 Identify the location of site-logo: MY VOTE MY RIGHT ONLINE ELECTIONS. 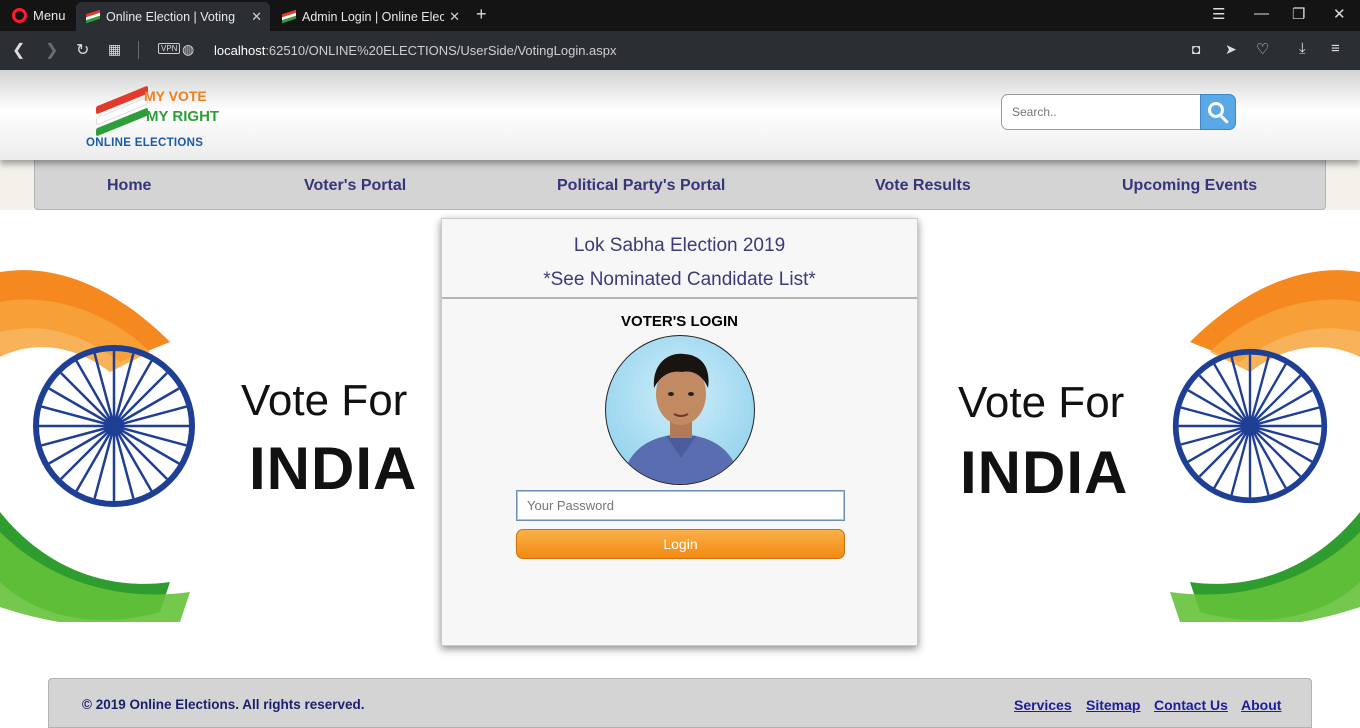
(156, 119).